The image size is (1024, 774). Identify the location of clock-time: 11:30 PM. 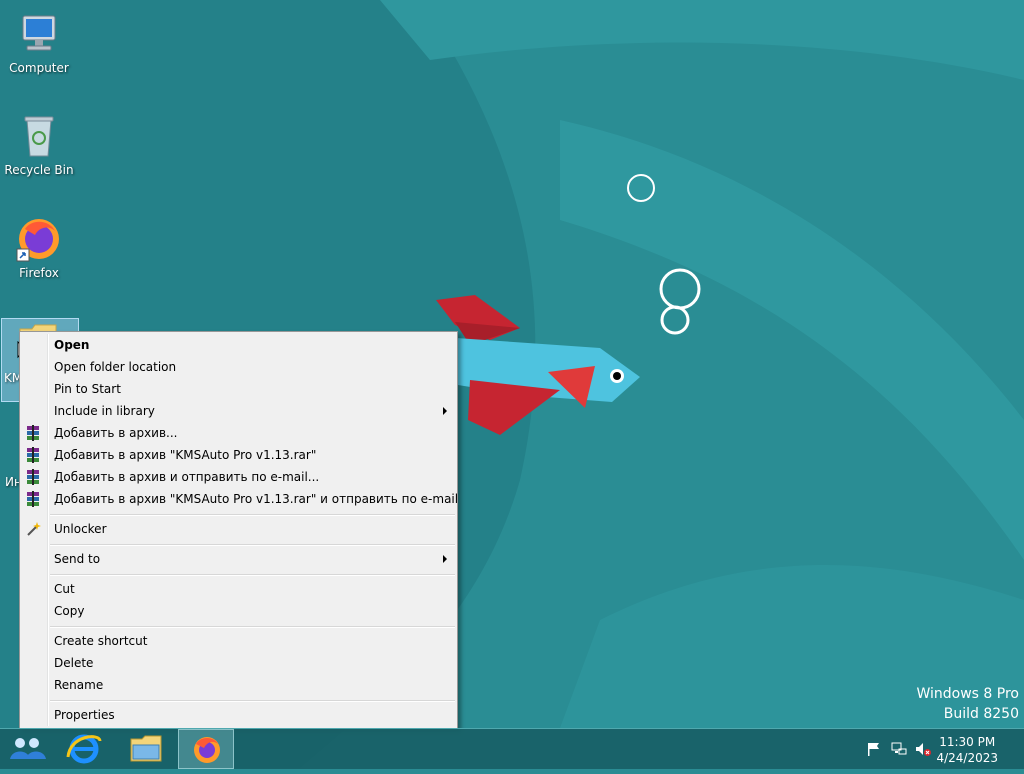
(967, 742).